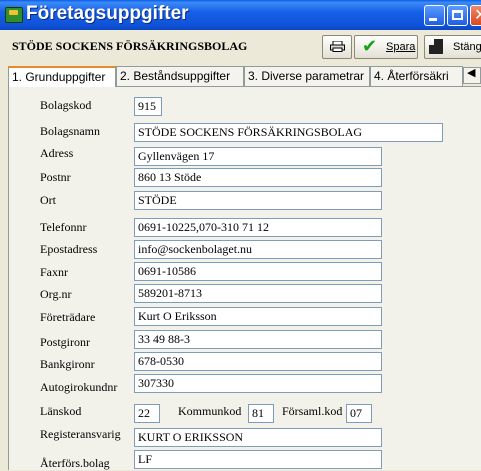 The image size is (481, 471). What do you see at coordinates (68, 317) in the screenshot?
I see `label-foretradare: Företrädare` at bounding box center [68, 317].